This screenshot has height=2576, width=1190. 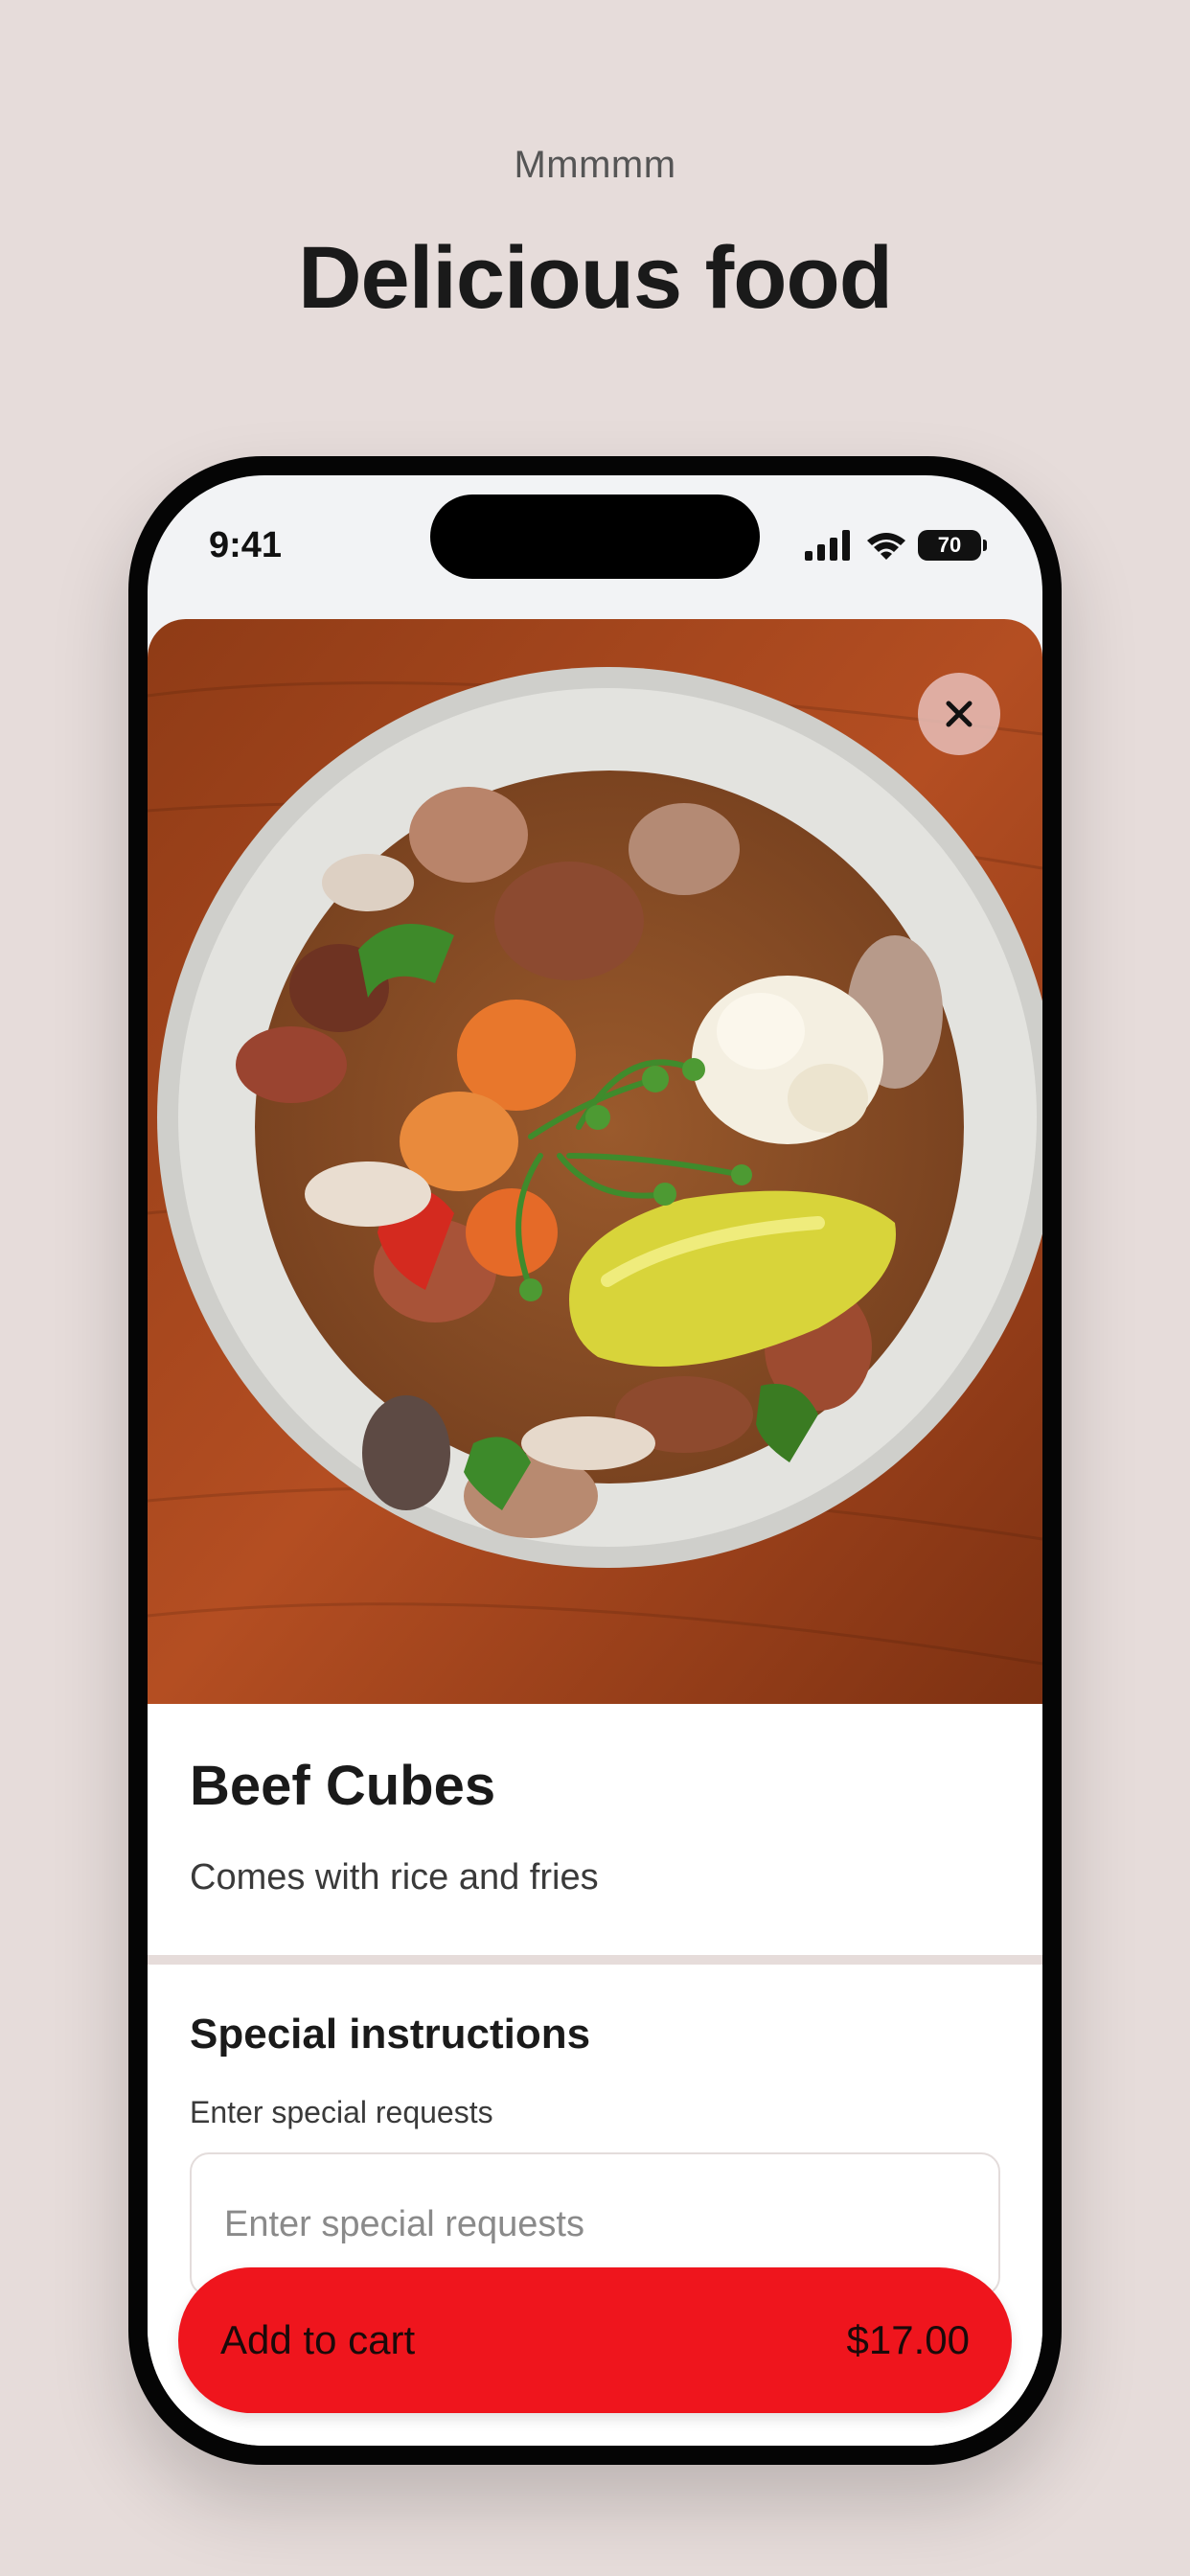 I want to click on item-description: Comes with rice and fries, so click(x=395, y=1878).